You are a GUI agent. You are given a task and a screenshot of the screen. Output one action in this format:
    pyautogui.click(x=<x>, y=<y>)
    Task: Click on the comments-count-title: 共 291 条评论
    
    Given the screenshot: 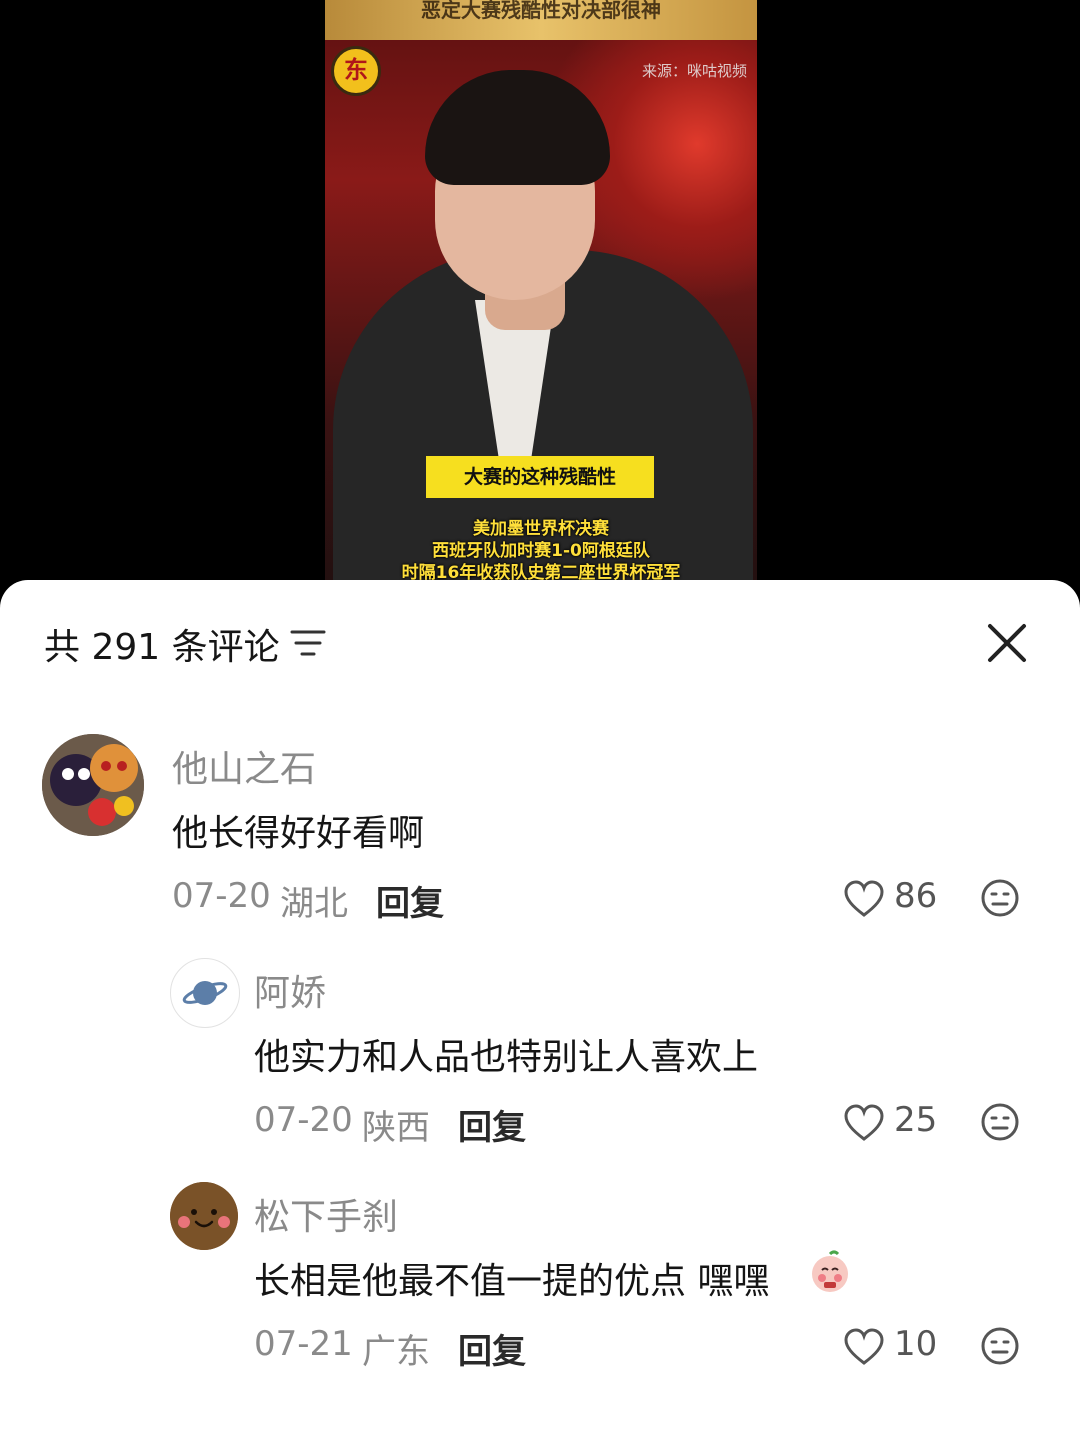 What is the action you would take?
    pyautogui.click(x=162, y=647)
    